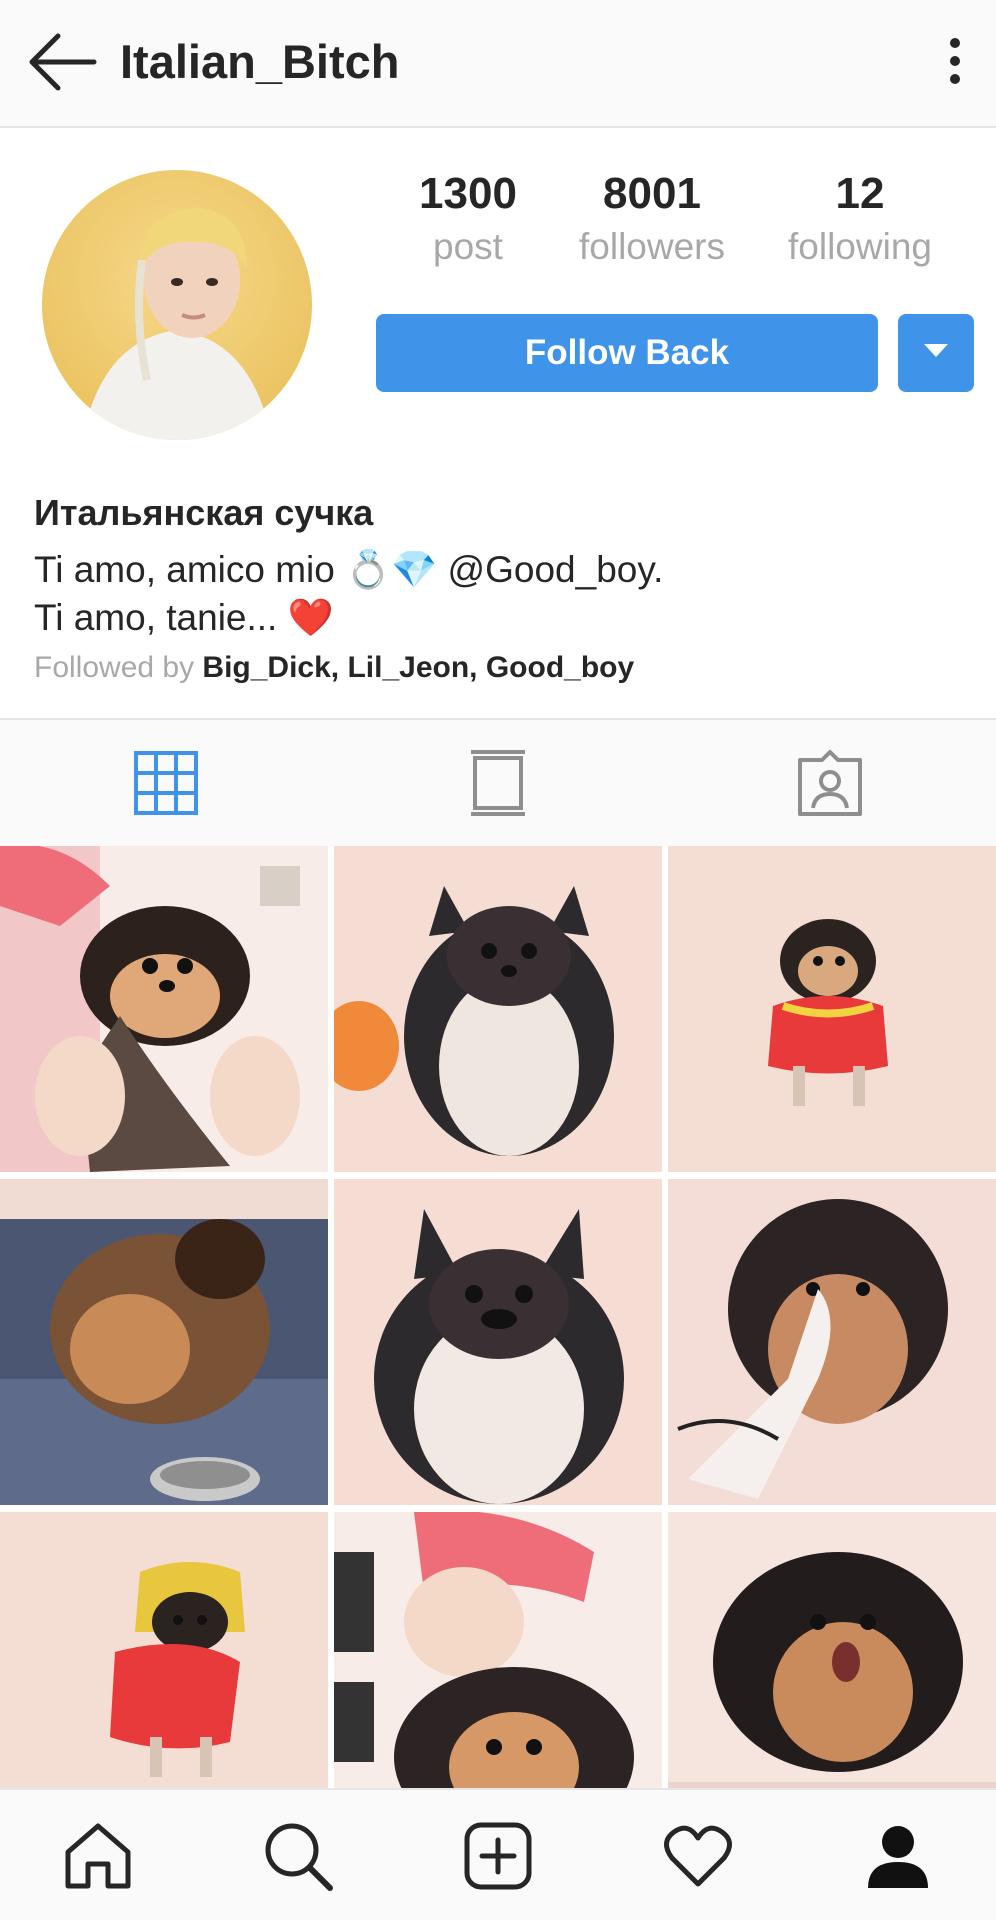 Image resolution: width=996 pixels, height=1920 pixels. I want to click on followers-label: followers, so click(652, 246).